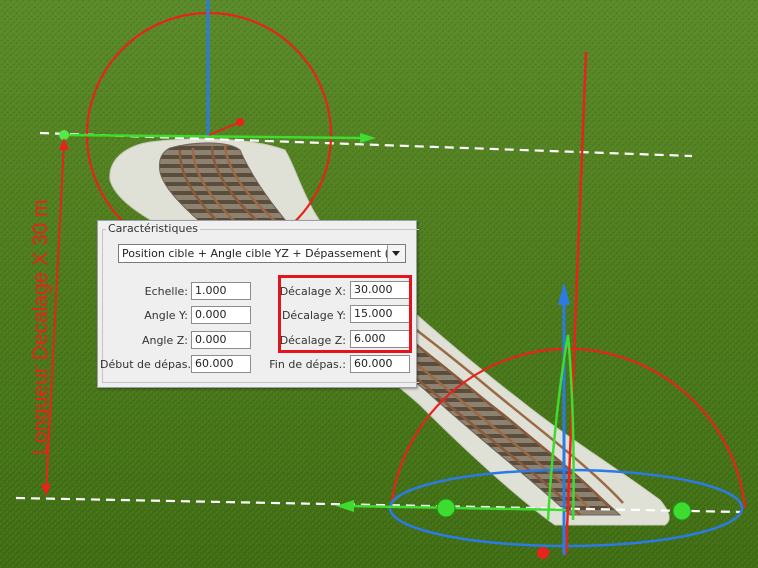 The height and width of the screenshot is (568, 758). Describe the element at coordinates (40, 327) in the screenshot. I see `measurement-label: Longueur Decalage X 30 m` at that location.